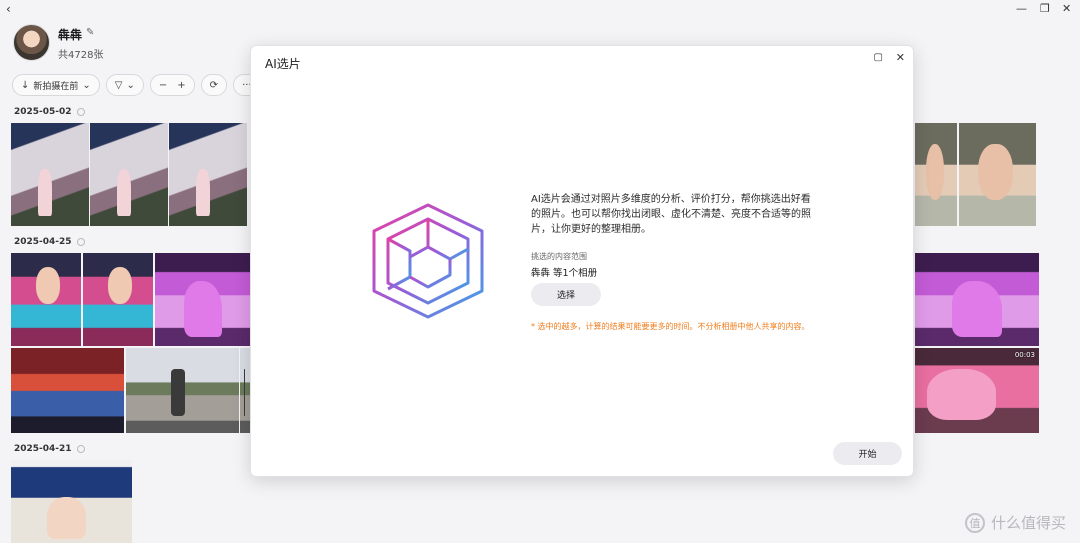 This screenshot has width=1080, height=543. I want to click on warning-text: * 选中的越多，计算的结果可能要更多的时间。不分析相册中他人共享的内容。, so click(670, 326).